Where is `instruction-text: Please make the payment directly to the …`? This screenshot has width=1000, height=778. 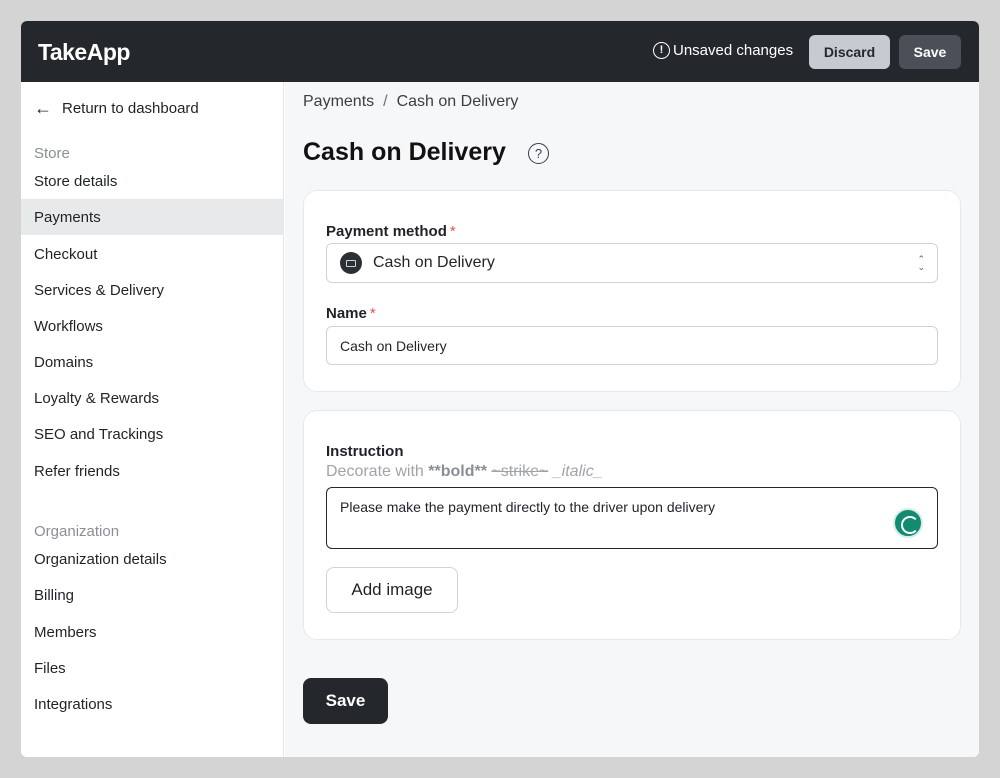
instruction-text: Please make the payment directly to the … is located at coordinates (528, 507).